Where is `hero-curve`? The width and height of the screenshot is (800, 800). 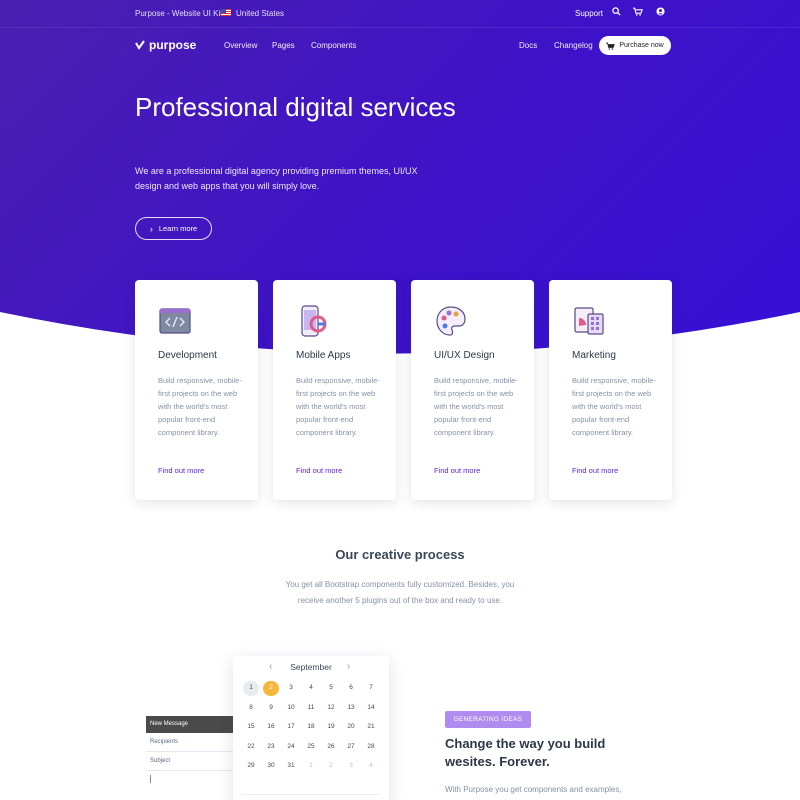 hero-curve is located at coordinates (400, 341).